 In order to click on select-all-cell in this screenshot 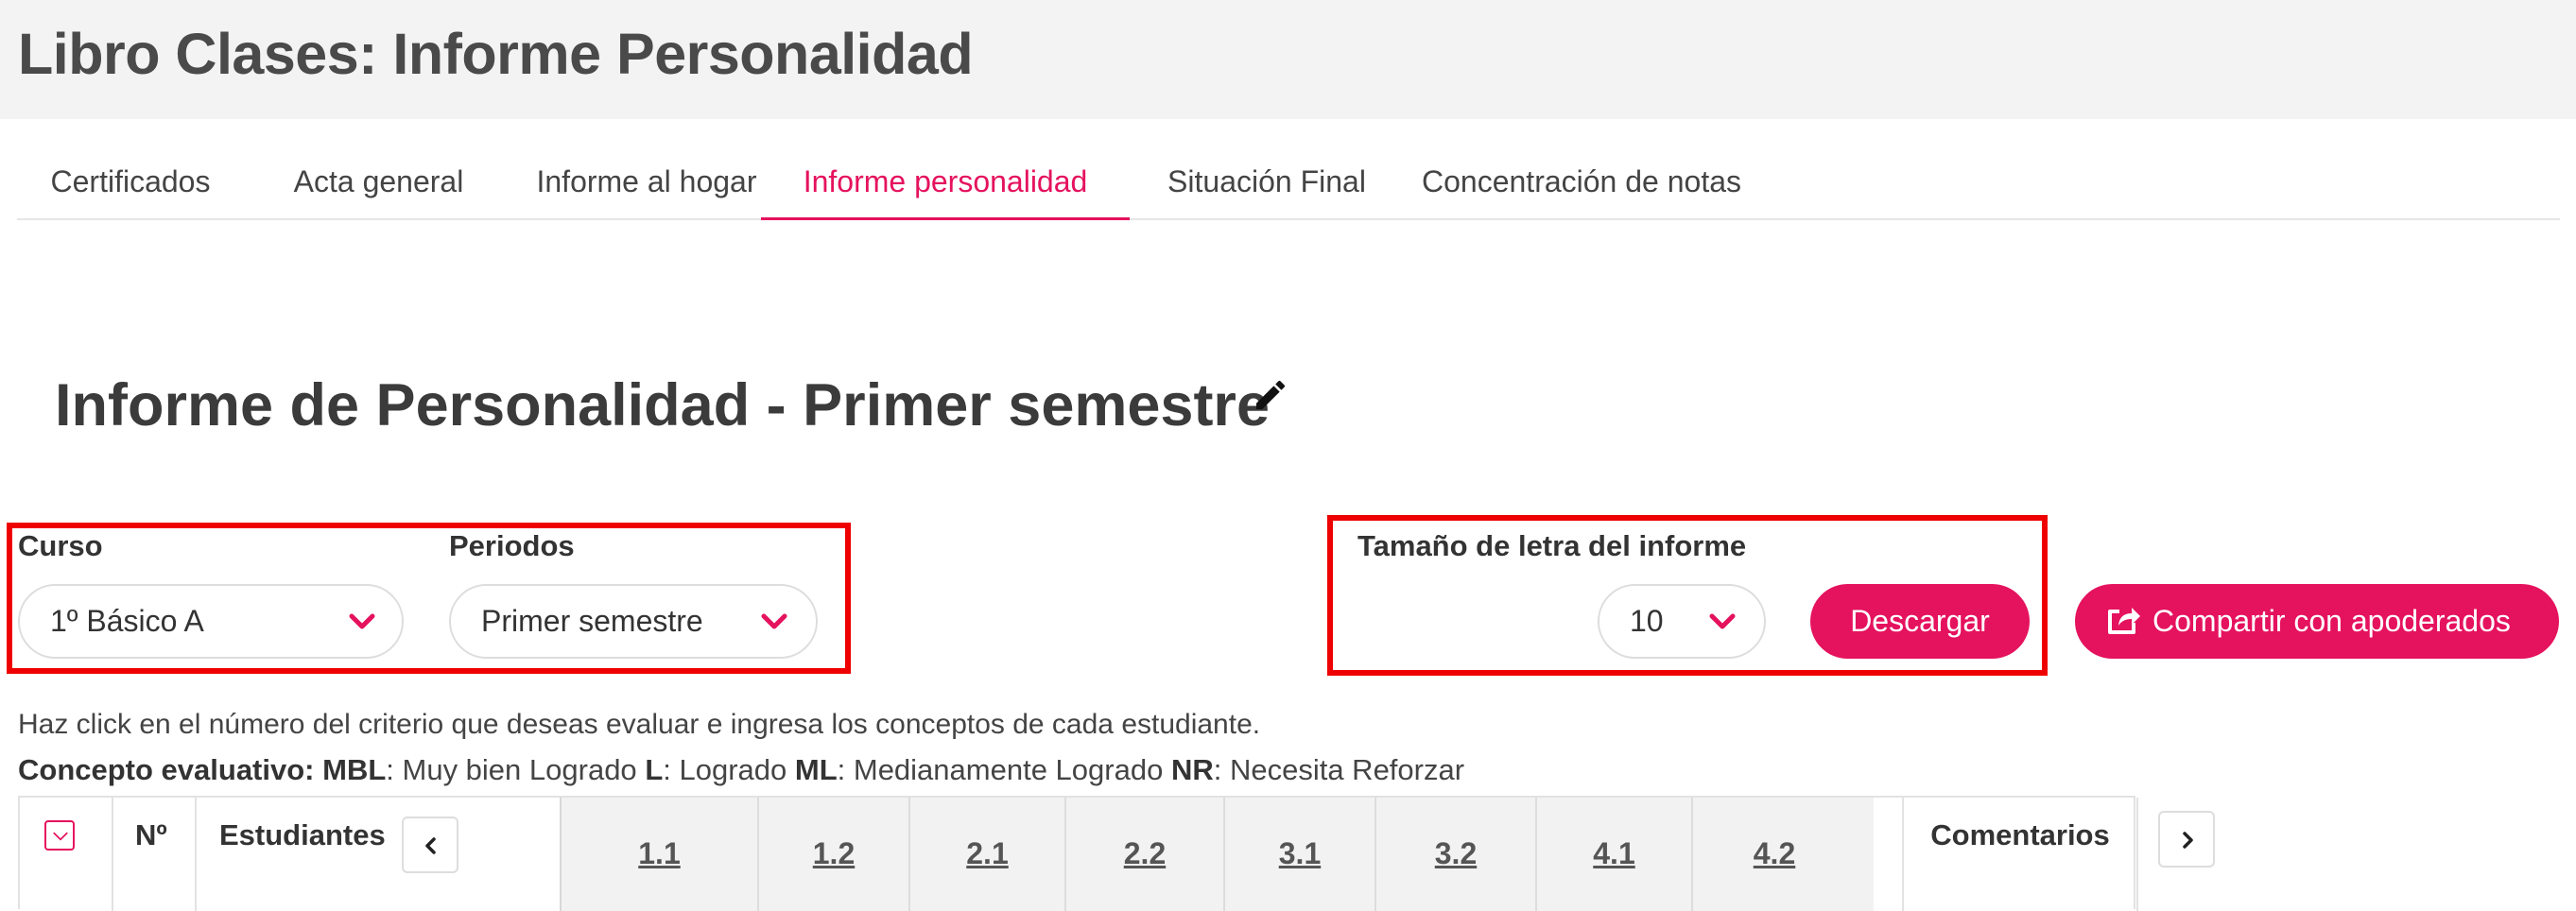, I will do `click(67, 854)`.